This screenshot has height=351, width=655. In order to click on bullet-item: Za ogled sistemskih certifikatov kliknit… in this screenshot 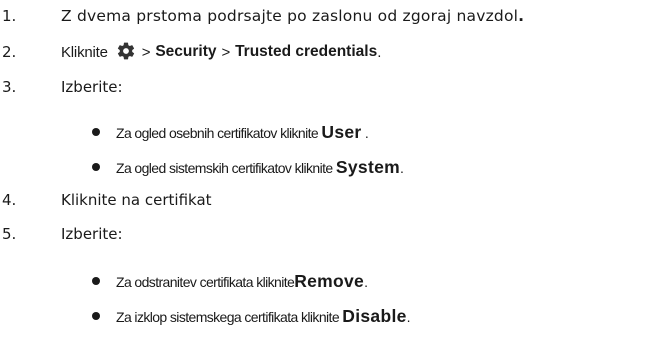, I will do `click(327, 167)`.